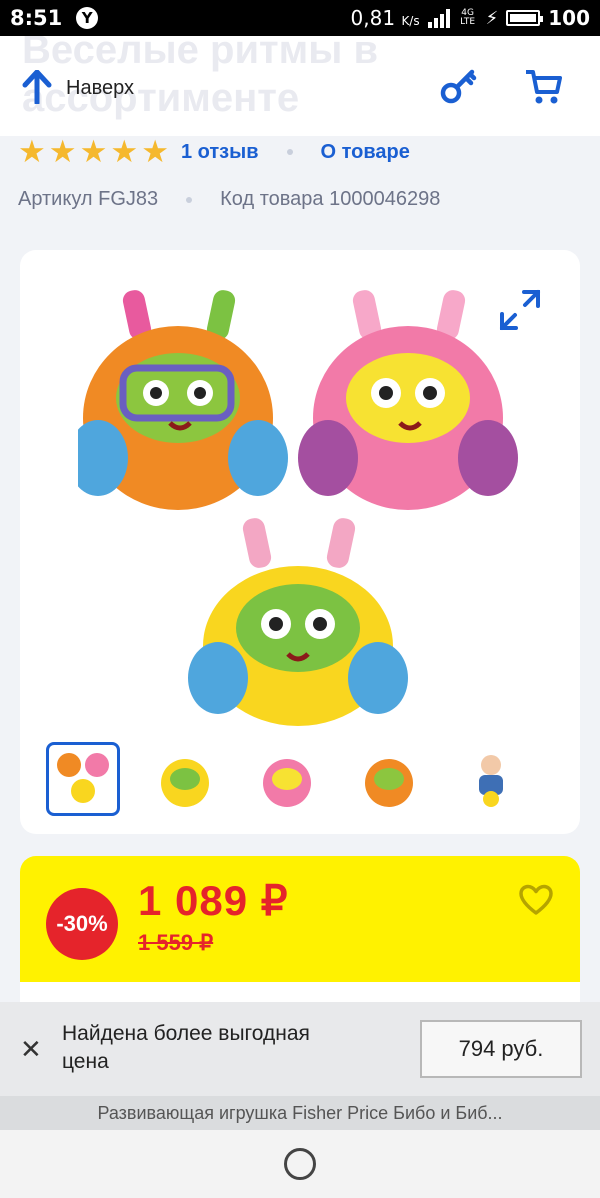 The height and width of the screenshot is (1198, 600). I want to click on toy-orange-image, so click(183, 400).